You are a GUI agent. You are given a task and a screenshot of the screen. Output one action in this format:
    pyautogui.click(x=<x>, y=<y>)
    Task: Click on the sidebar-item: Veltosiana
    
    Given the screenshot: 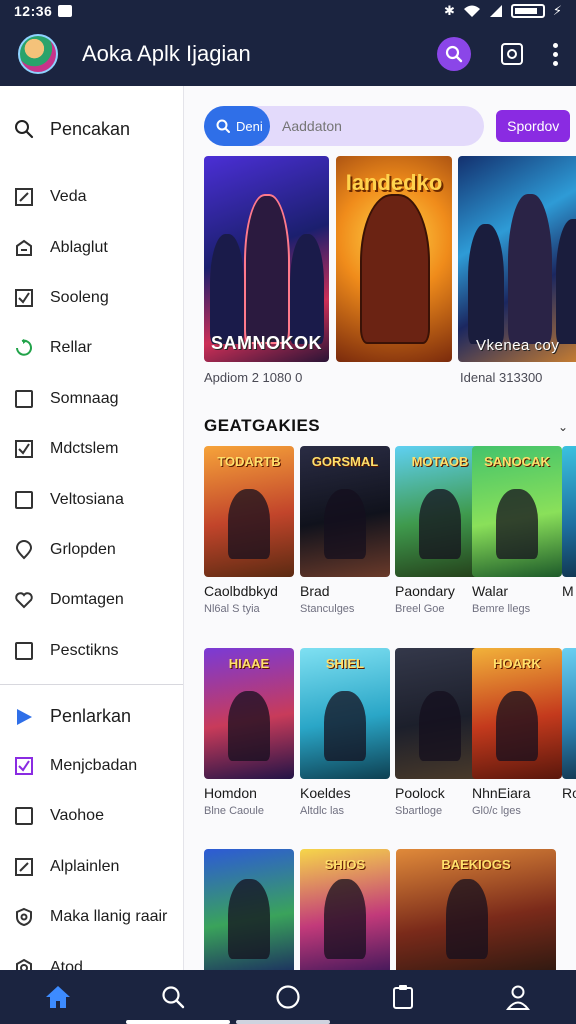 What is the action you would take?
    pyautogui.click(x=91, y=499)
    